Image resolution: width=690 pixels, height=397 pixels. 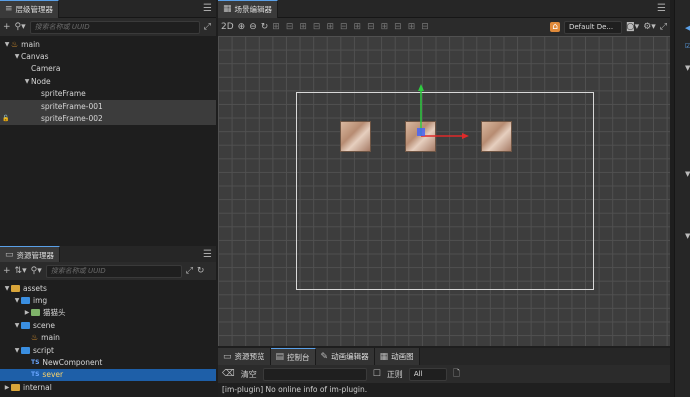 What do you see at coordinates (30, 254) in the screenshot?
I see `tab-assets: ▭ 资源管理器` at bounding box center [30, 254].